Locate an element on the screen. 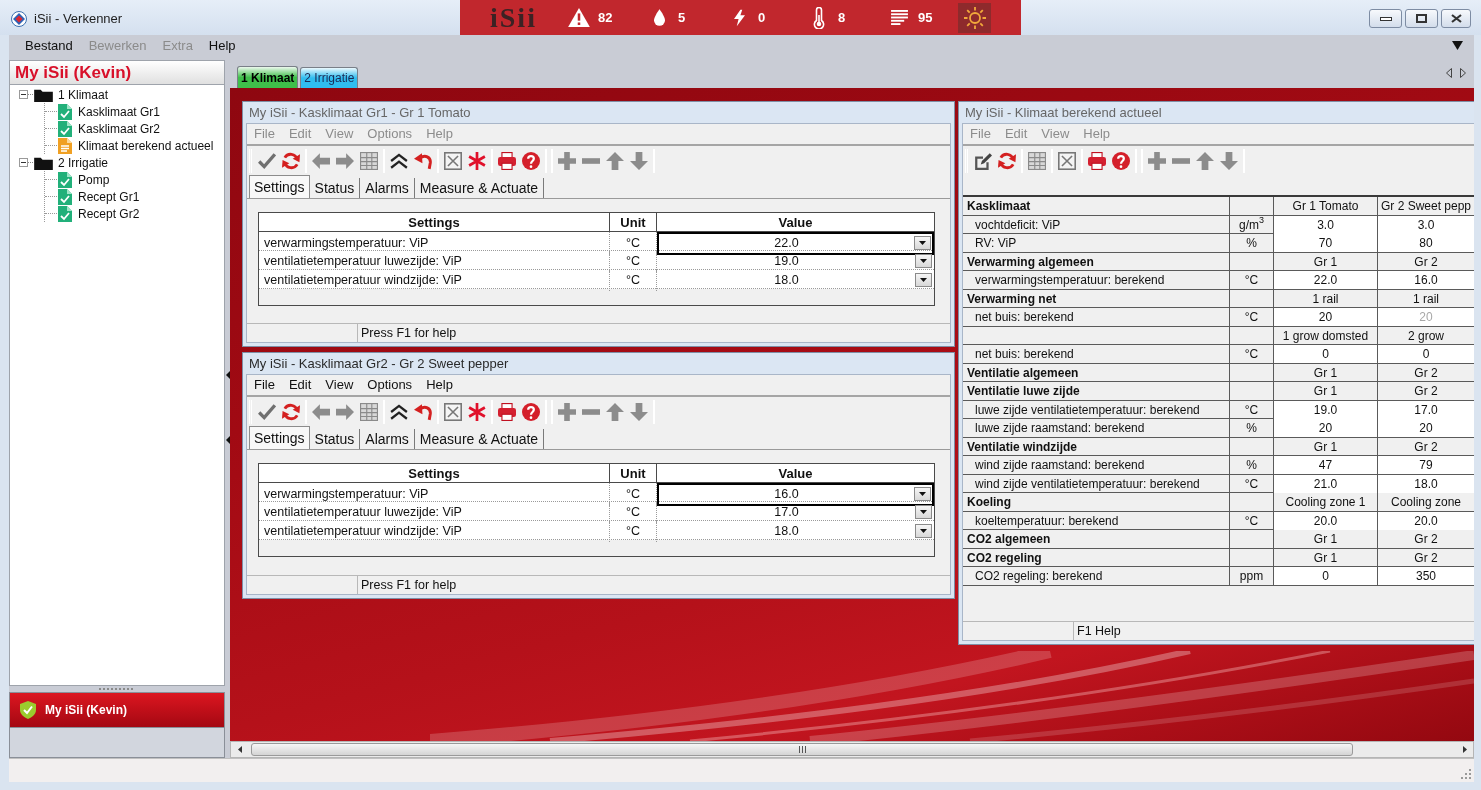  minimize-button is located at coordinates (1385, 18).